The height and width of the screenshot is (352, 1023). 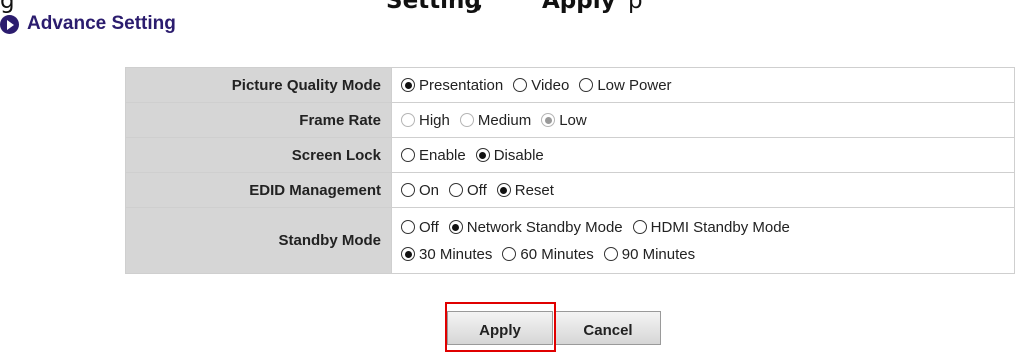 I want to click on option-90-minutes: 90 Minutes, so click(x=649, y=254).